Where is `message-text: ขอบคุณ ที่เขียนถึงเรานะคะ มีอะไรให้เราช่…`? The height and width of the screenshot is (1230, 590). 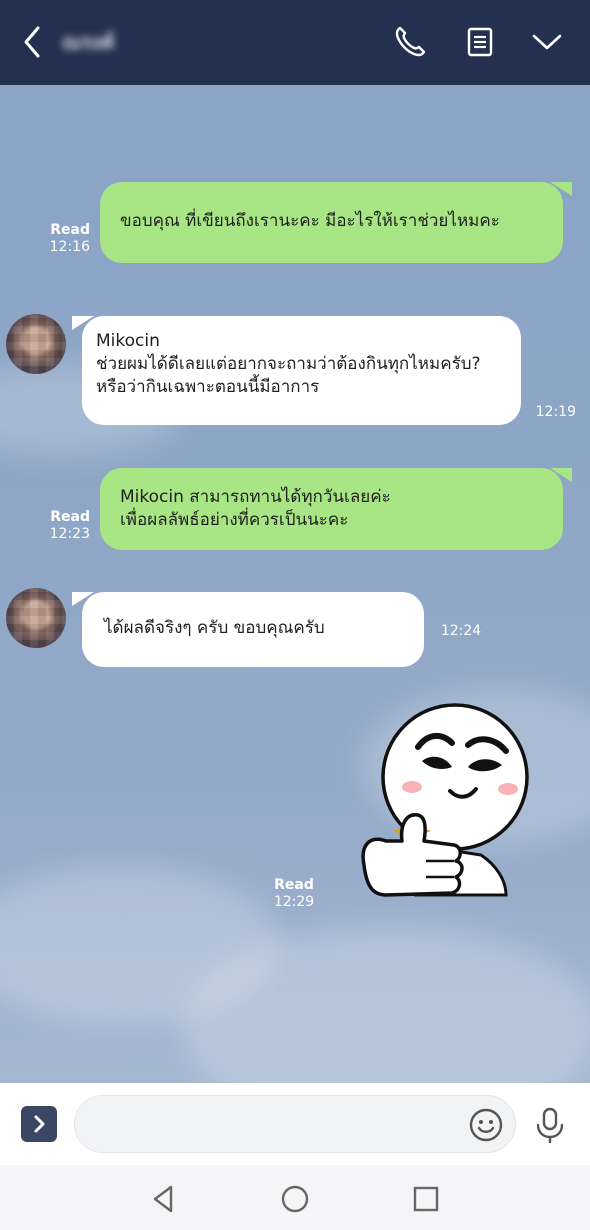 message-text: ขอบคุณ ที่เขียนถึงเรานะคะ มีอะไรให้เราช่… is located at coordinates (310, 221).